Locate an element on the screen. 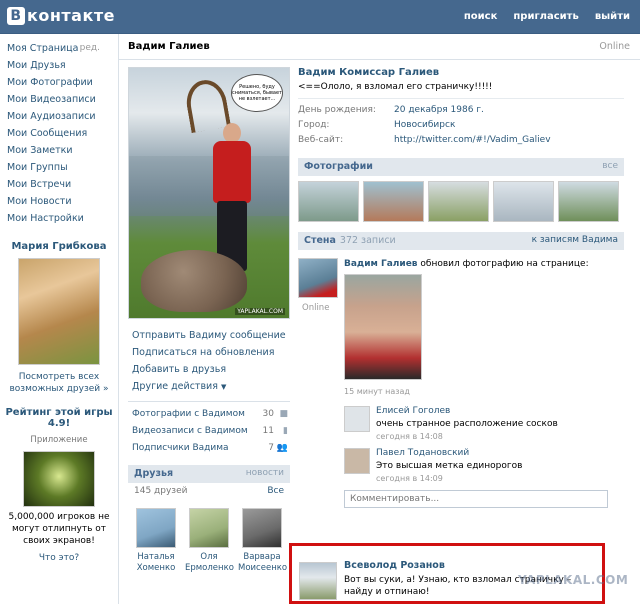  videos-with-user-link: Видеозаписи с Вадимом 11 ▮ is located at coordinates (209, 431).